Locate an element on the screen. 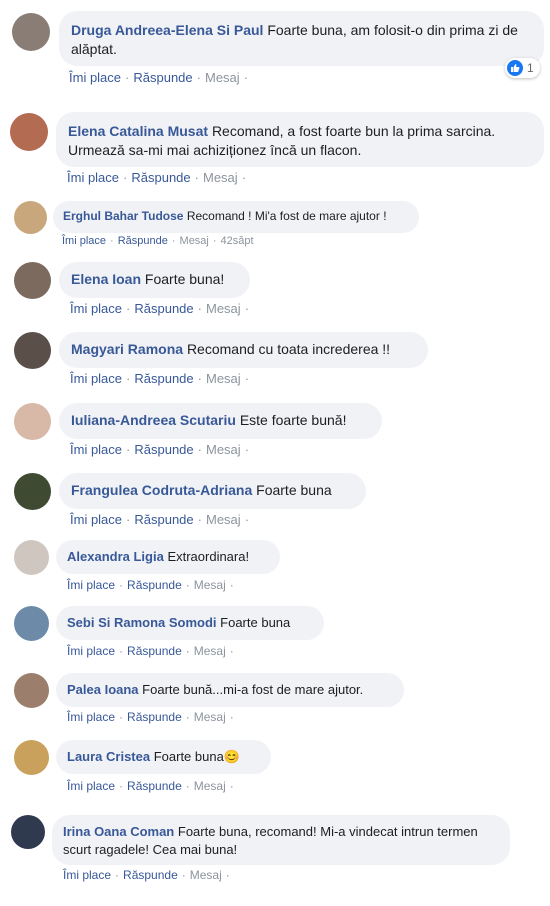  reaction-badge: 1 is located at coordinates (522, 68).